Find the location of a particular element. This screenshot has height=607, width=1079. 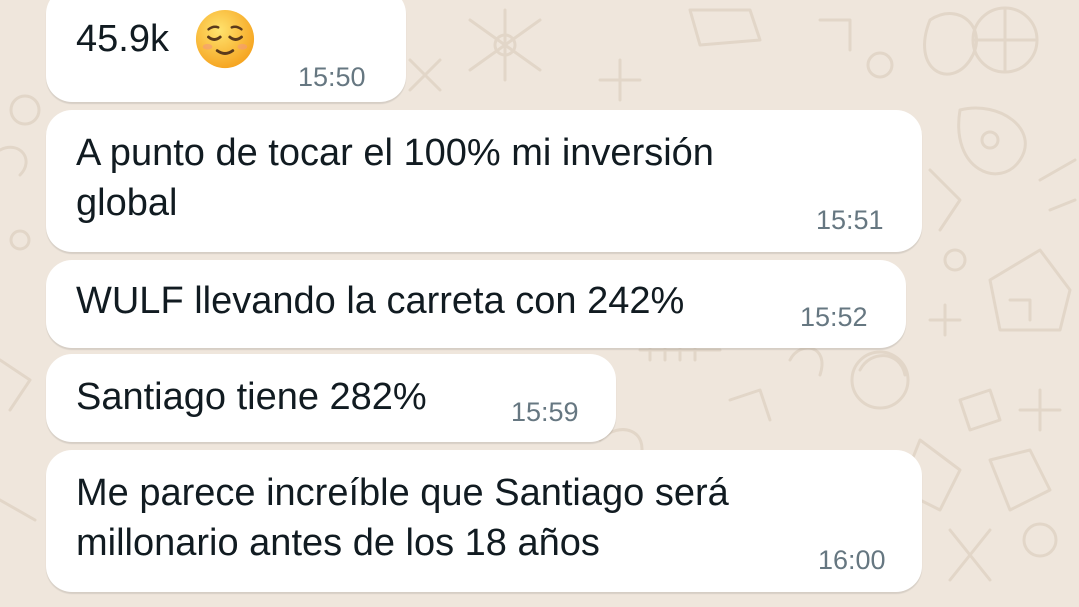

relieved-face-emoji-icon is located at coordinates (225, 39).